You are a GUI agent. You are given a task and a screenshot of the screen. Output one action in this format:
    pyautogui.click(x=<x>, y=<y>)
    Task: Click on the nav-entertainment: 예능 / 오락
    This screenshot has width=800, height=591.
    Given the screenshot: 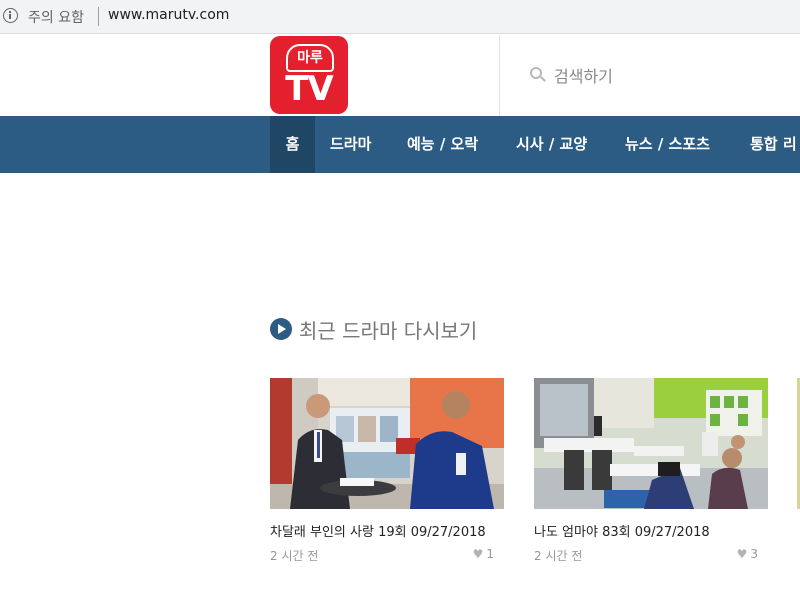 What is the action you would take?
    pyautogui.click(x=442, y=144)
    